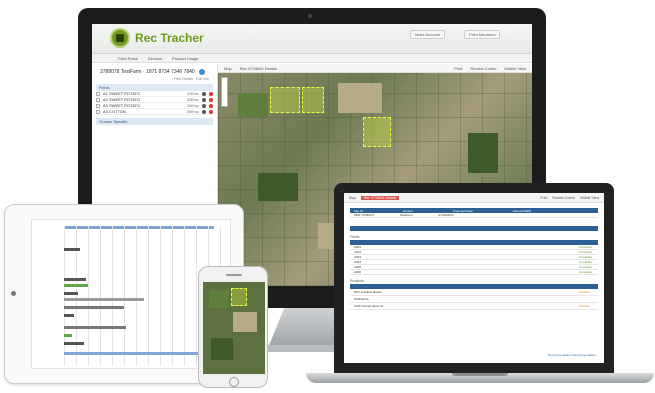 Image resolution: width=655 pixels, height=393 pixels. Describe the element at coordinates (572, 355) in the screenshot. I see `recommendation-link: Recommendation Recommendation` at that location.